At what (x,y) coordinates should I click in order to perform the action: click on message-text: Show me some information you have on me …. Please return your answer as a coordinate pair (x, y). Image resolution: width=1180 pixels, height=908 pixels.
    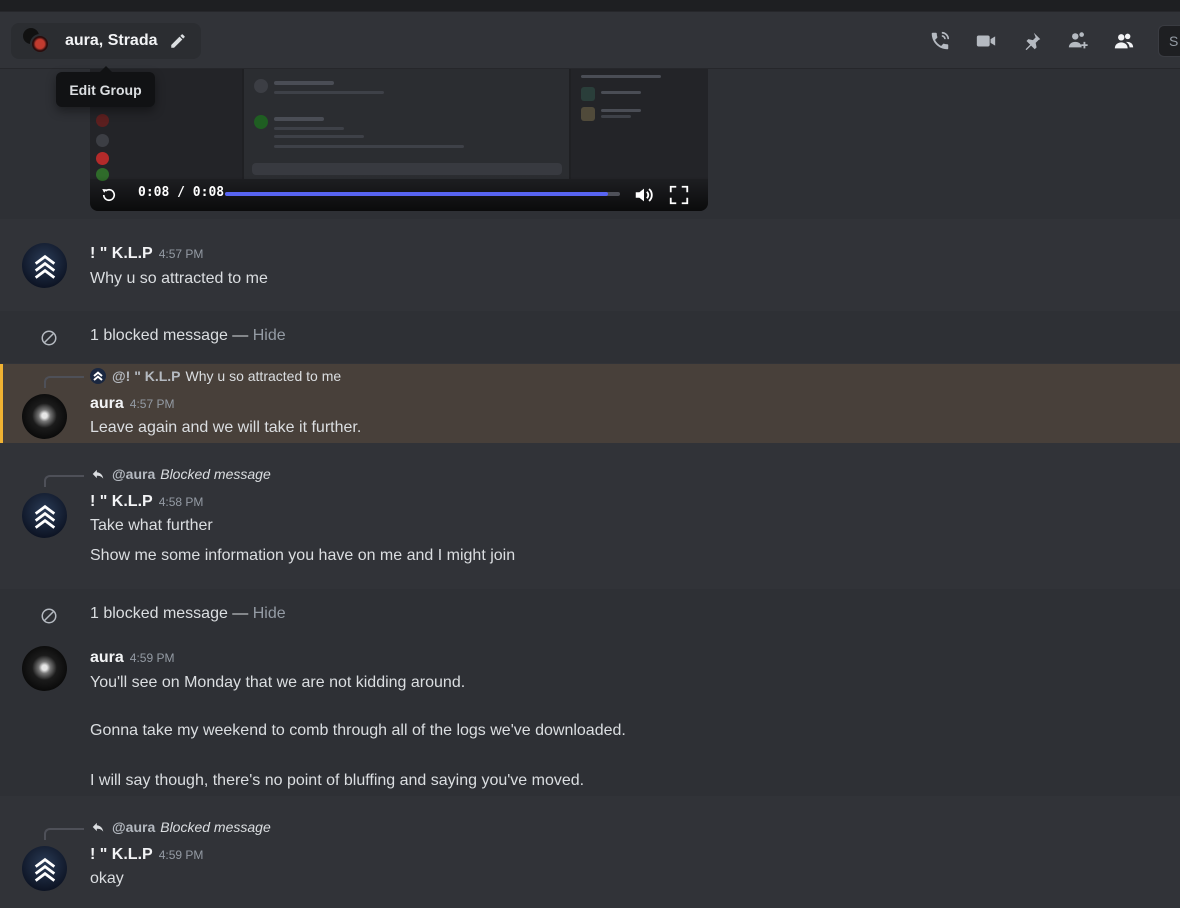
    Looking at the image, I should click on (303, 555).